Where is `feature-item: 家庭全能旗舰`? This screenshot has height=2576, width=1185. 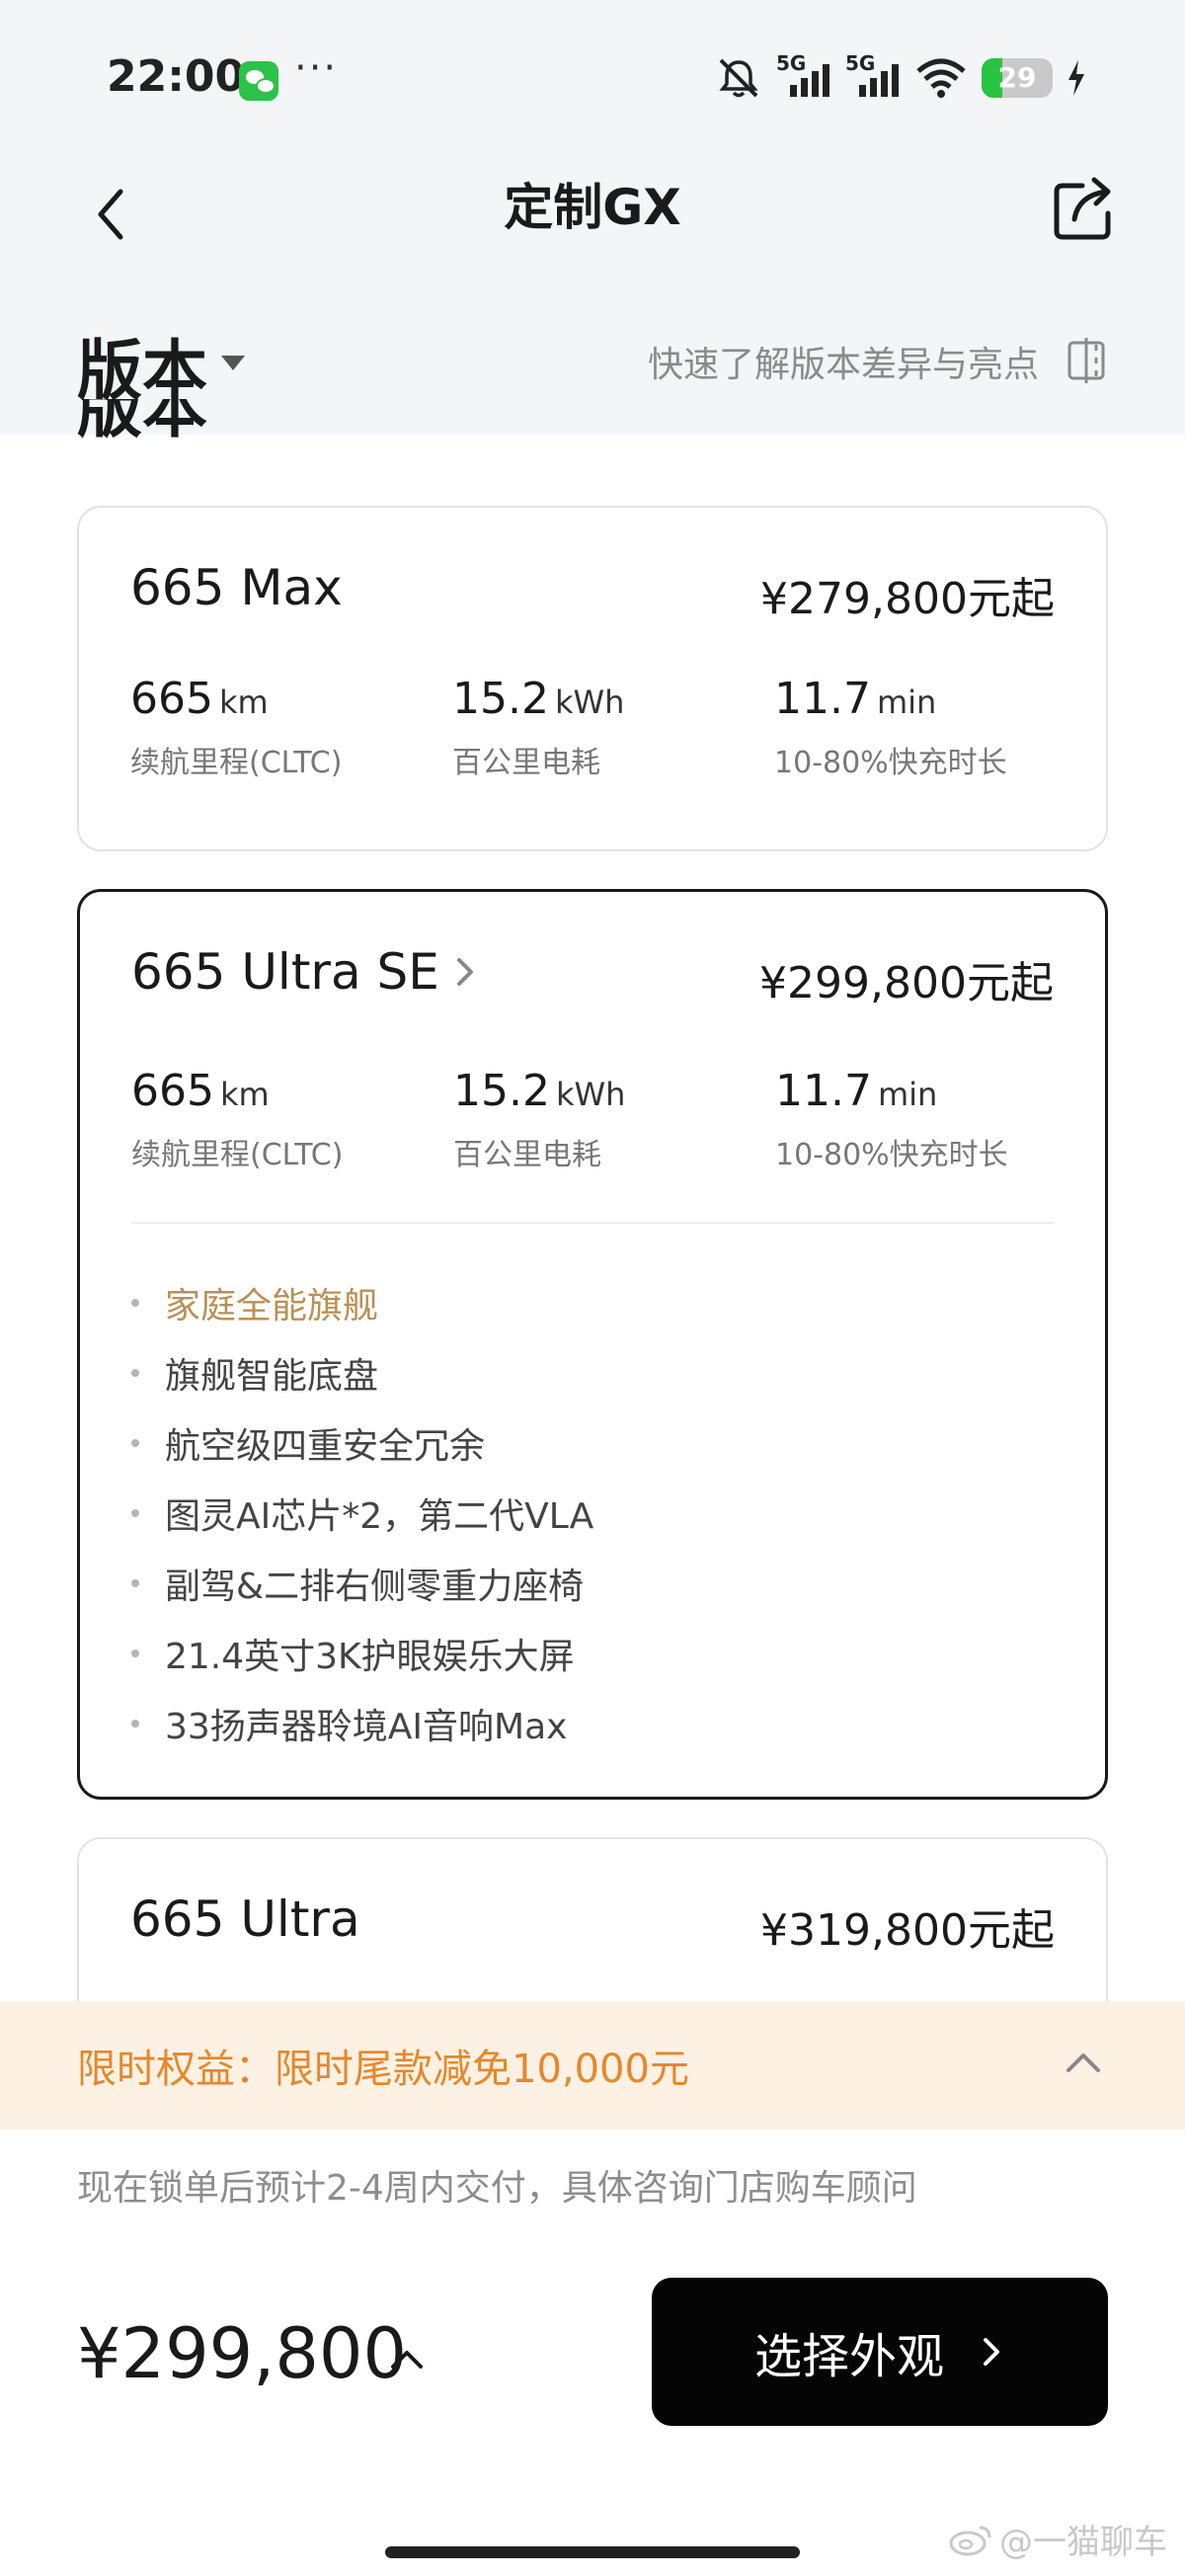
feature-item: 家庭全能旗舰 is located at coordinates (362, 1302).